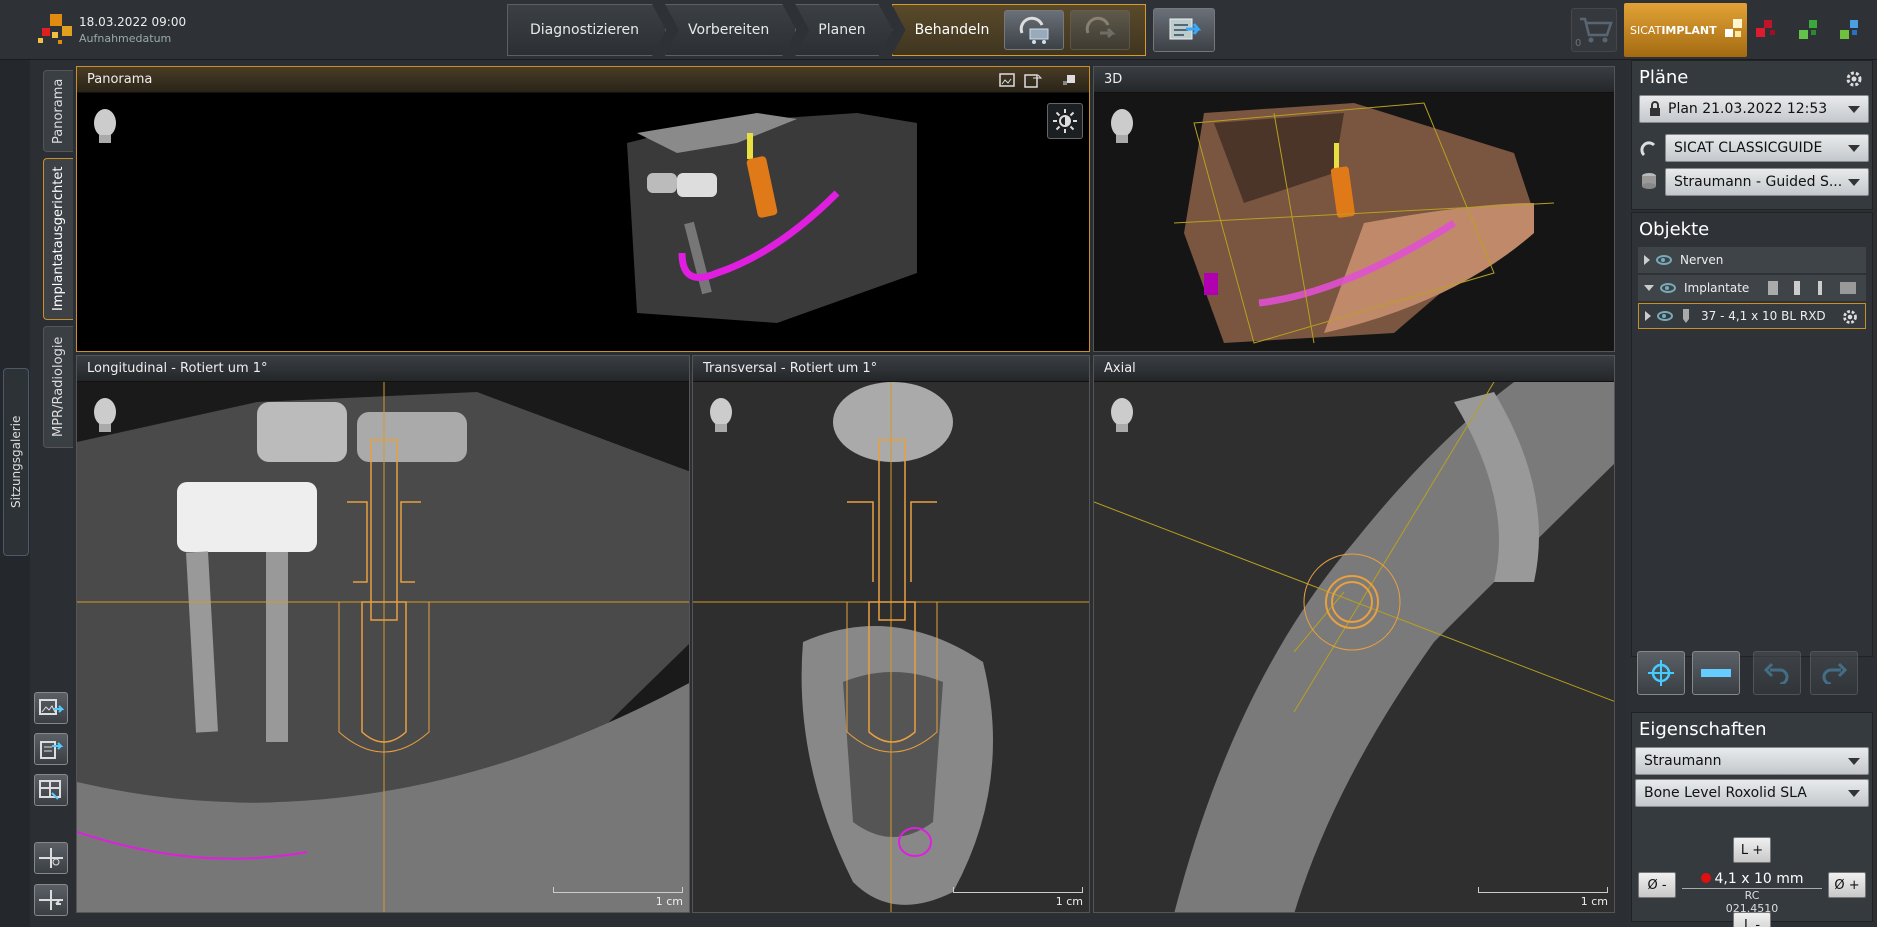 The height and width of the screenshot is (927, 1877). I want to click on viewport-longitudinal-header: Longitudinal - Rotiert um 1°, so click(383, 369).